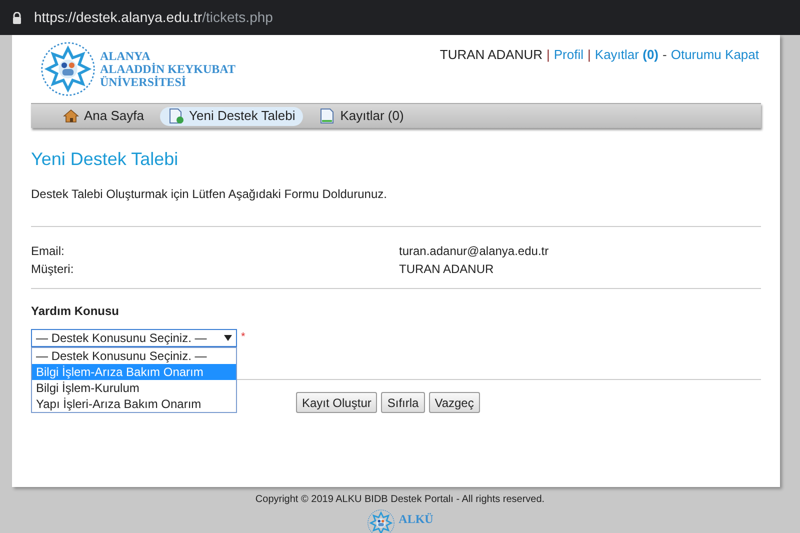 This screenshot has height=533, width=800. I want to click on header-link: Kayıtlar (0), so click(626, 54).